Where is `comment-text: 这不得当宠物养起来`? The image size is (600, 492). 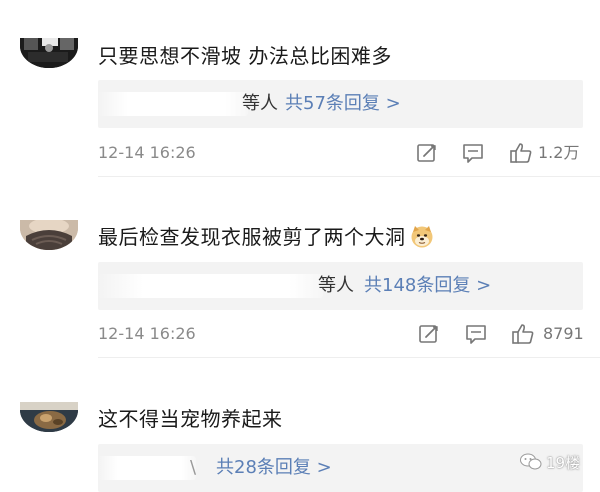
comment-text: 这不得当宠物养起来 is located at coordinates (190, 419).